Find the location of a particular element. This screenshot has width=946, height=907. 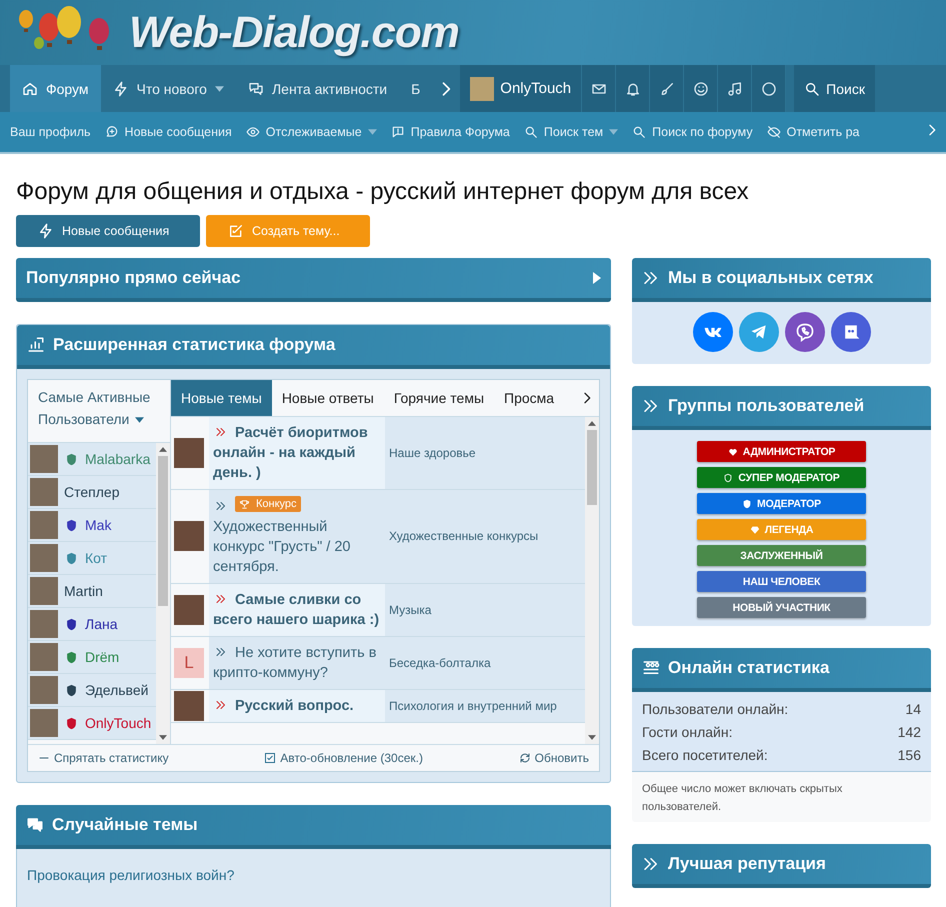

stats-tab: Новые ответы is located at coordinates (328, 398).